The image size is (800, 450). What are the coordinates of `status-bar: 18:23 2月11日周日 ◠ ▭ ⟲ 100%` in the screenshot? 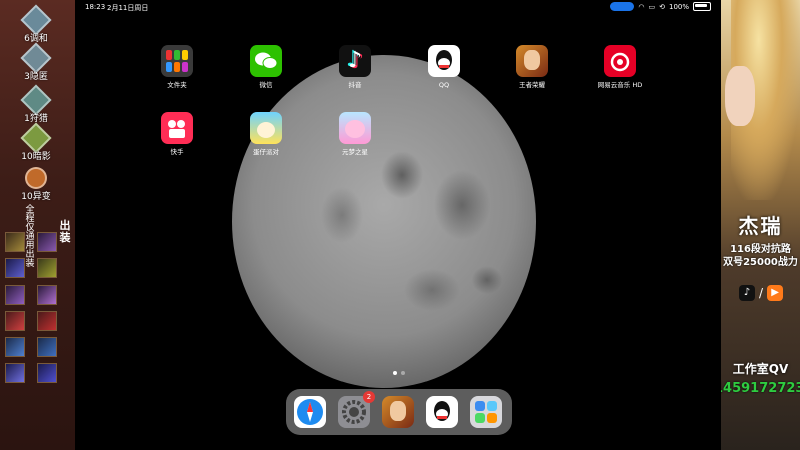 It's located at (398, 7).